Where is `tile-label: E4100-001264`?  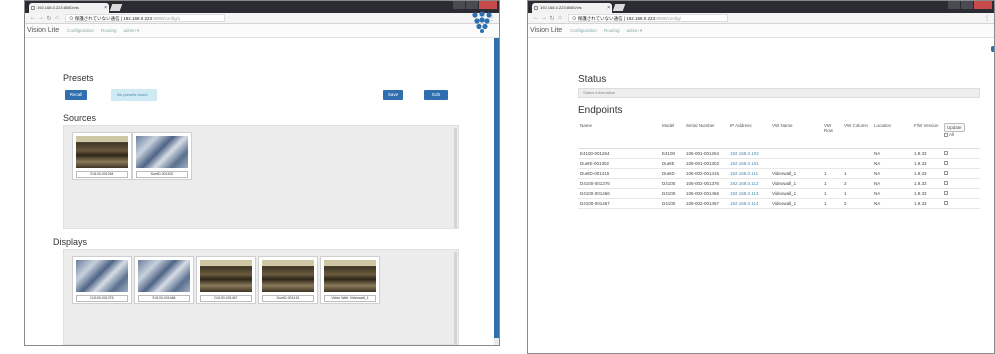
tile-label: E4100-001264 is located at coordinates (102, 174).